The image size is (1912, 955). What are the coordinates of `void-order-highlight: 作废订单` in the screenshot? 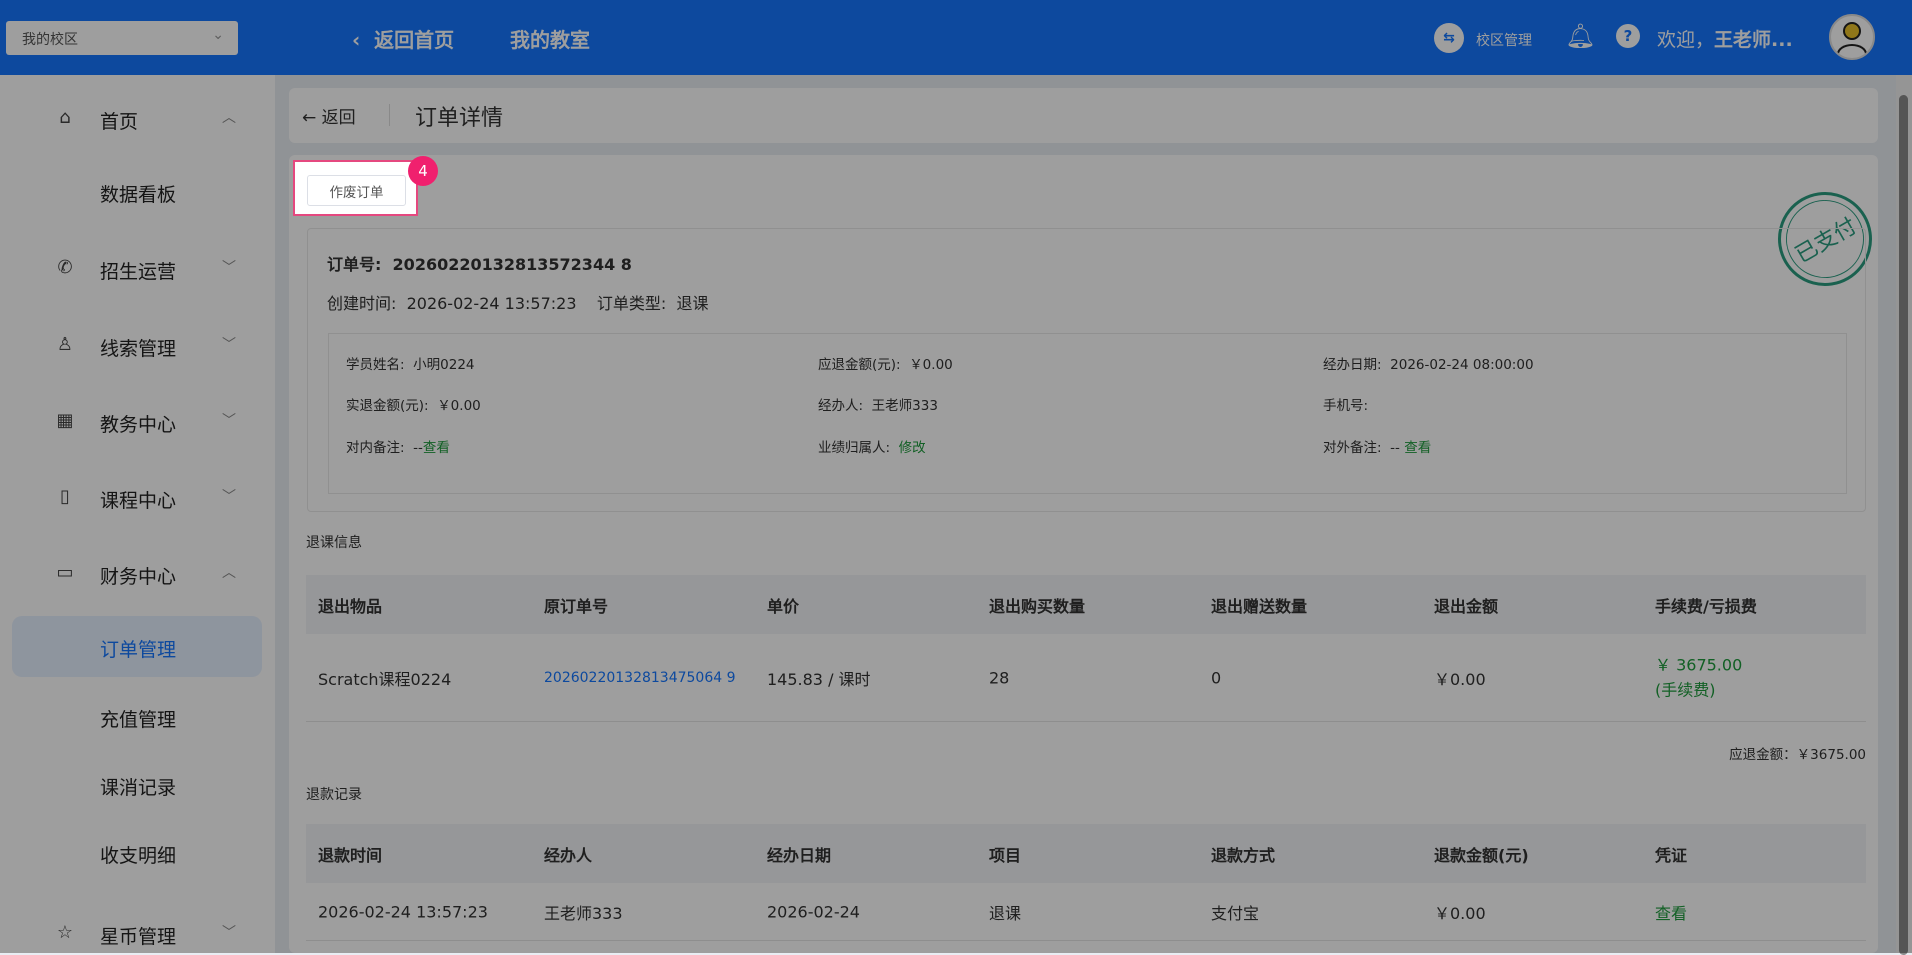 It's located at (355, 188).